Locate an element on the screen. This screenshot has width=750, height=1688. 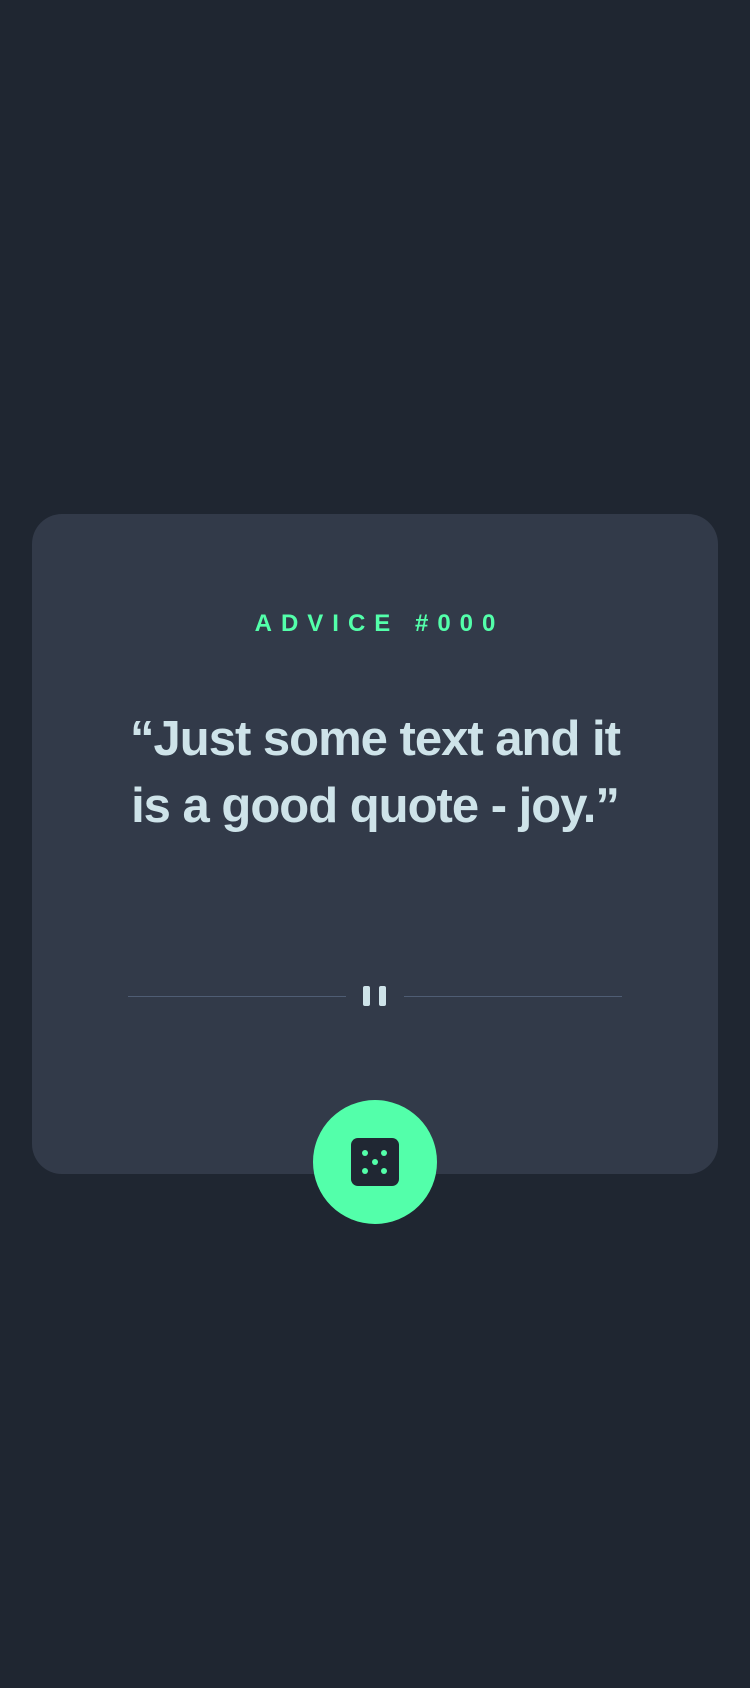
pause-icon is located at coordinates (375, 996).